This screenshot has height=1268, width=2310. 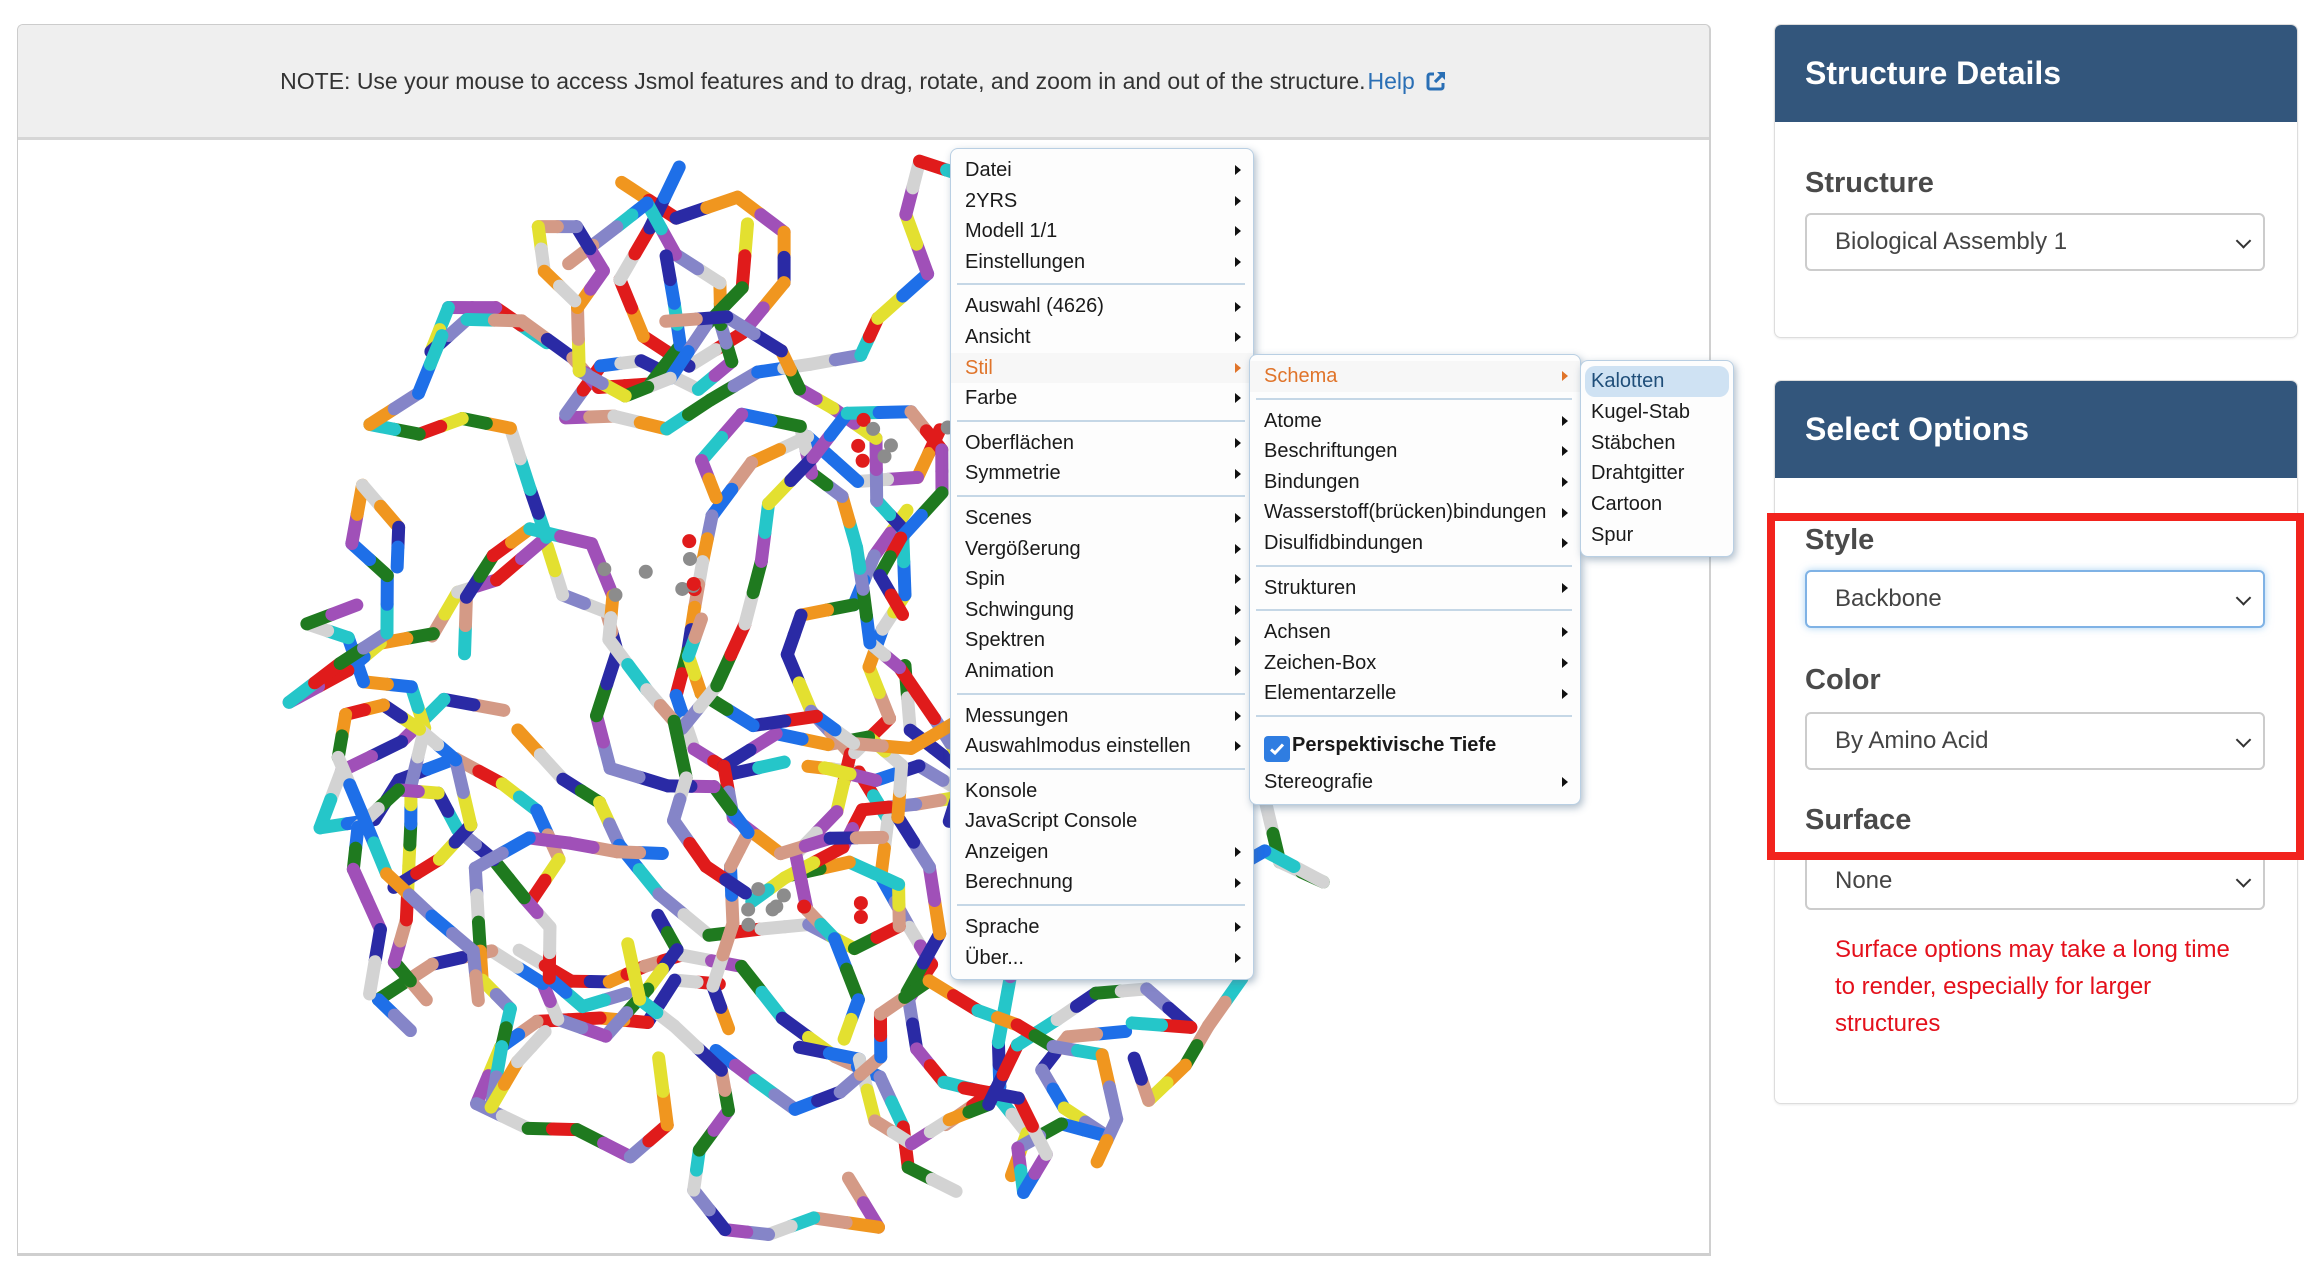 What do you see at coordinates (1436, 81) in the screenshot?
I see `external-link-icon` at bounding box center [1436, 81].